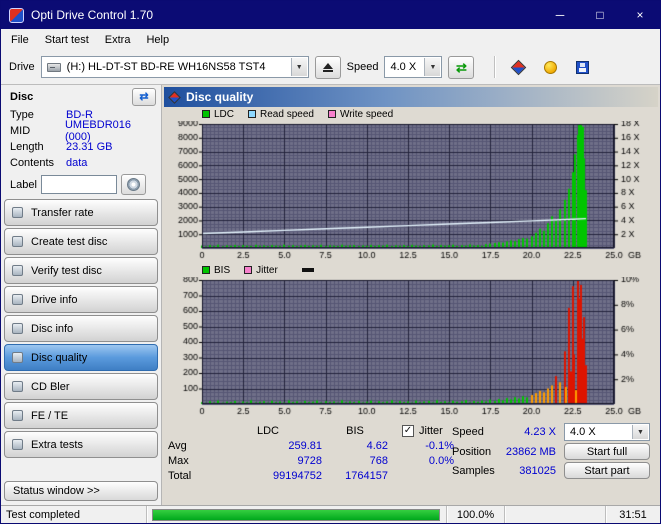 Image resolution: width=661 pixels, height=524 pixels. I want to click on legend-ldc: LDC, so click(218, 114).